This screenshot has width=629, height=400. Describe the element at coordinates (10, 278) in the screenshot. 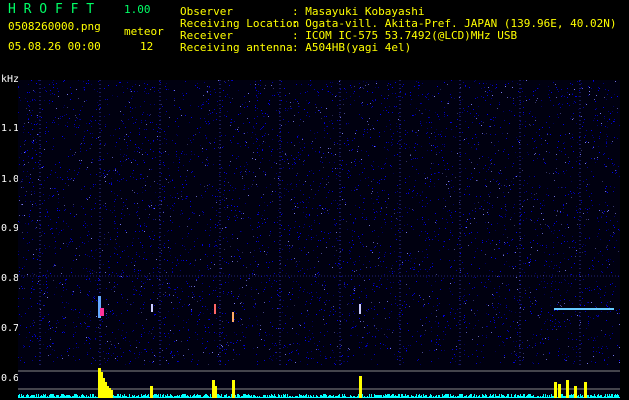

I see `y-tick-label: 0.8` at that location.